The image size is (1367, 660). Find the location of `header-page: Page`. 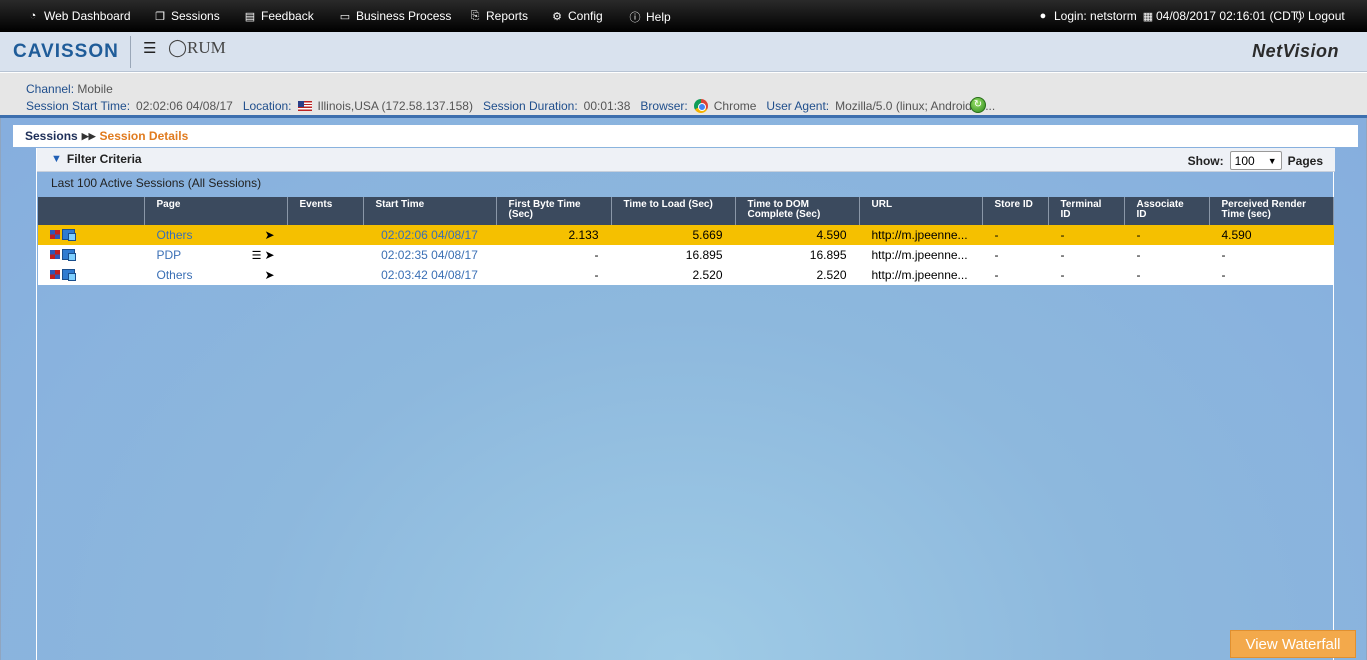

header-page: Page is located at coordinates (216, 211).